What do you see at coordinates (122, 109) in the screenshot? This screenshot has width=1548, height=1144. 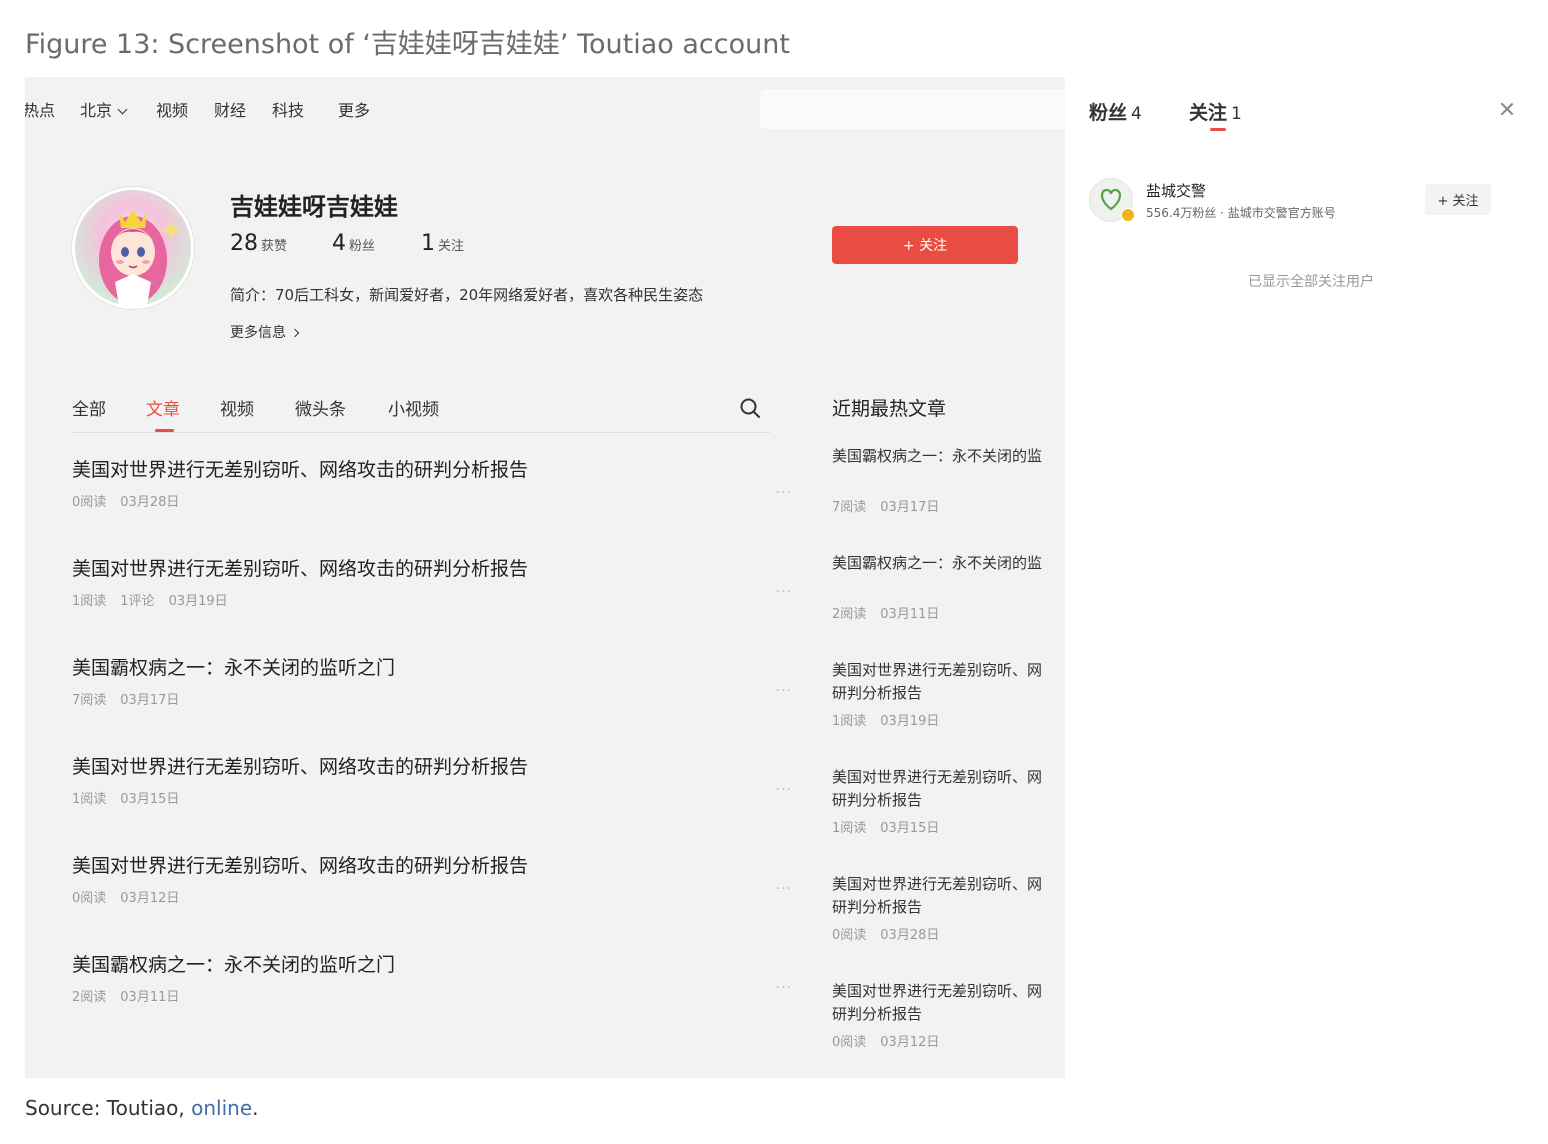 I see `chevron-down-icon` at bounding box center [122, 109].